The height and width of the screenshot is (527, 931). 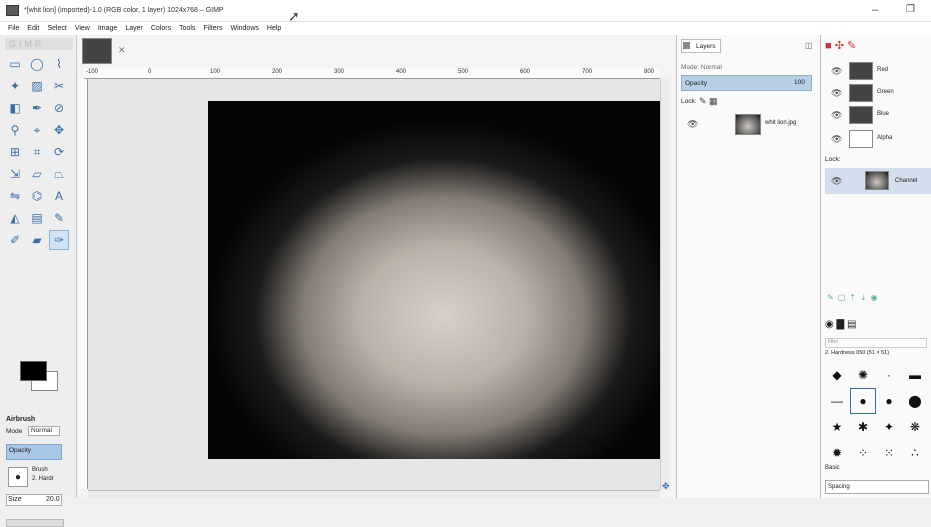 I want to click on brush-thumb: ∴, so click(x=915, y=453).